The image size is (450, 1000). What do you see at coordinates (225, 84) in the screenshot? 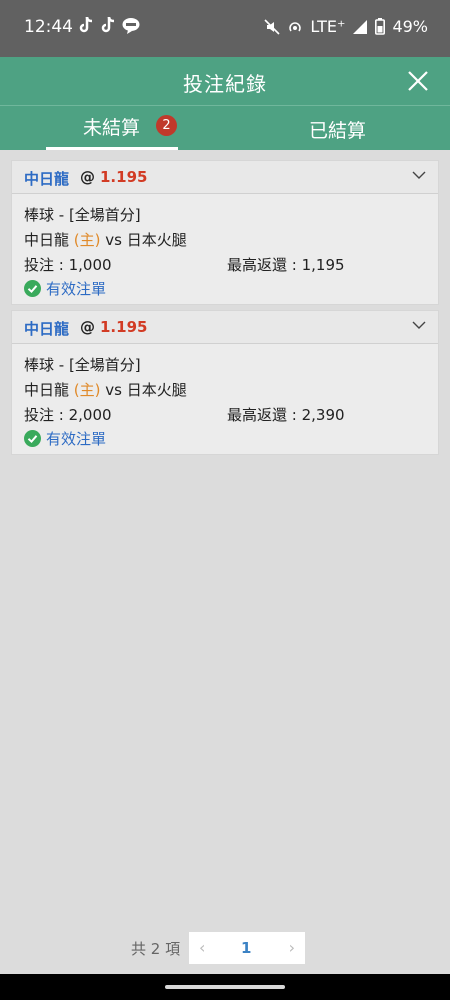
I see `page-title: 投注紀錄` at bounding box center [225, 84].